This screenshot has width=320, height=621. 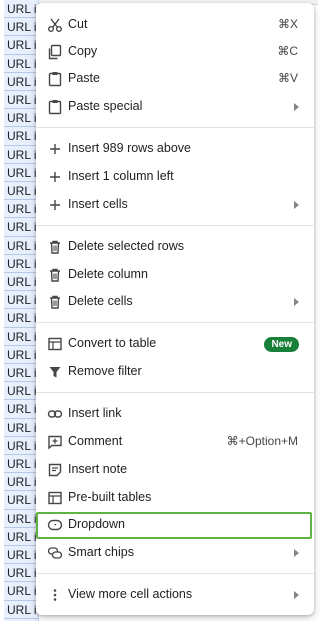 I want to click on link-icon, so click(x=55, y=414).